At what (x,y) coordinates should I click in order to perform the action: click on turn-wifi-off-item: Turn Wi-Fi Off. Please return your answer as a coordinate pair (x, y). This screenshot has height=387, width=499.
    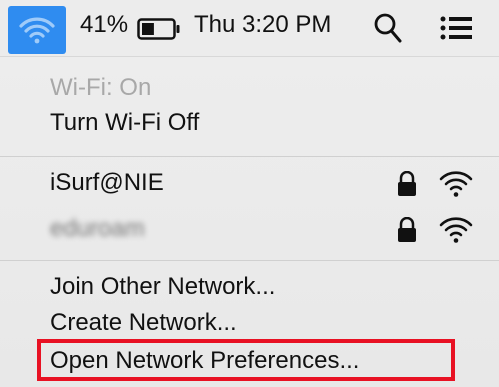
    Looking at the image, I should click on (124, 123).